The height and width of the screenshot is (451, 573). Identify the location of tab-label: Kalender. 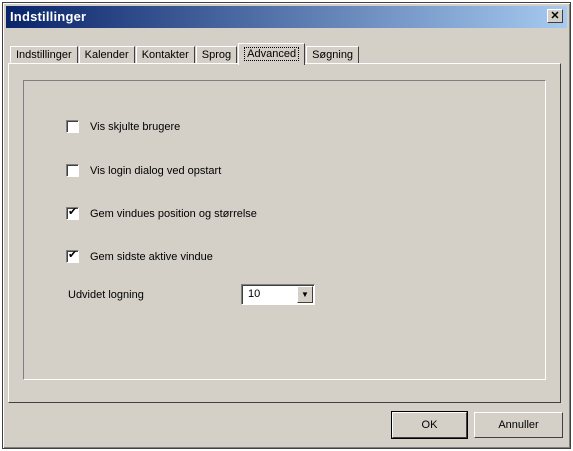
(106, 55).